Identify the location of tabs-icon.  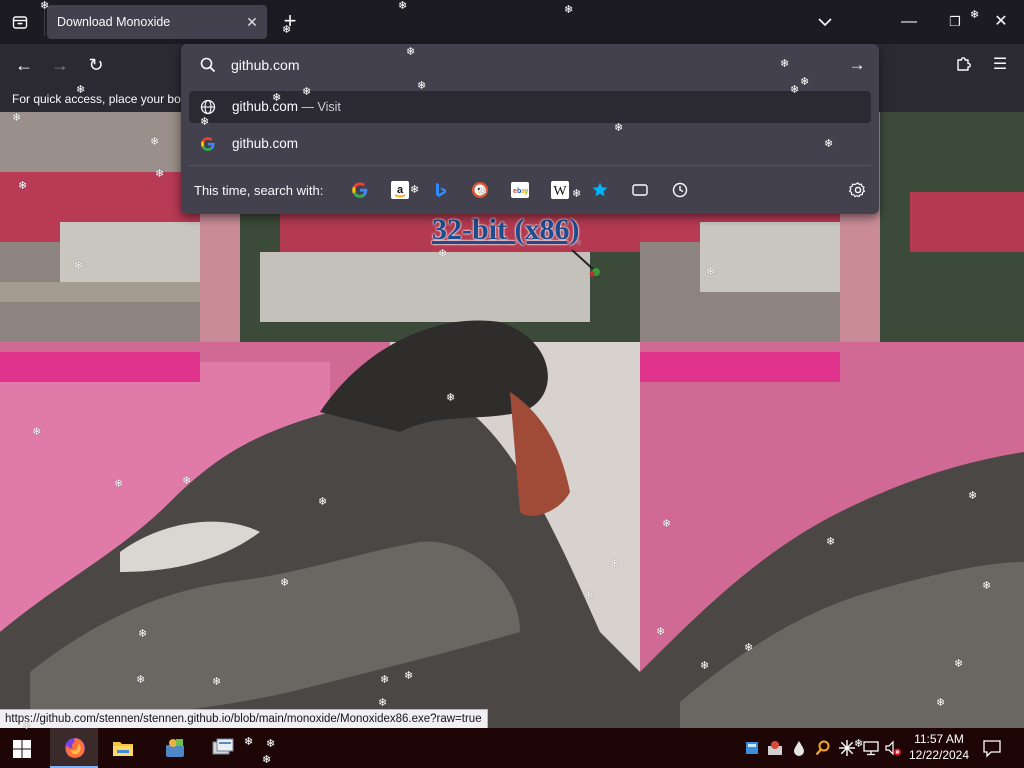
(640, 190).